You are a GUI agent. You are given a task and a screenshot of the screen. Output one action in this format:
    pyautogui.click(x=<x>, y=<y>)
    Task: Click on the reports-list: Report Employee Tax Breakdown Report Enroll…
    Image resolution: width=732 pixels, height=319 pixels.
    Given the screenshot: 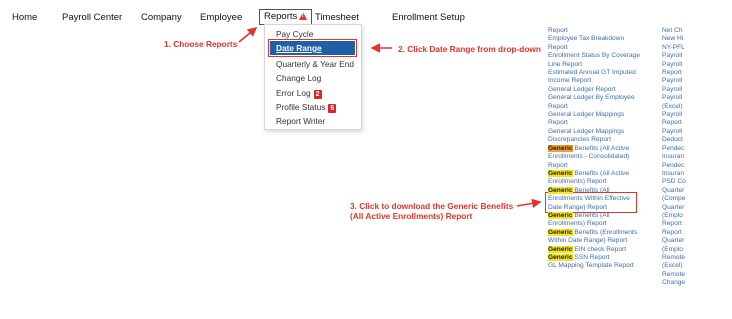 What is the action you would take?
    pyautogui.click(x=598, y=149)
    